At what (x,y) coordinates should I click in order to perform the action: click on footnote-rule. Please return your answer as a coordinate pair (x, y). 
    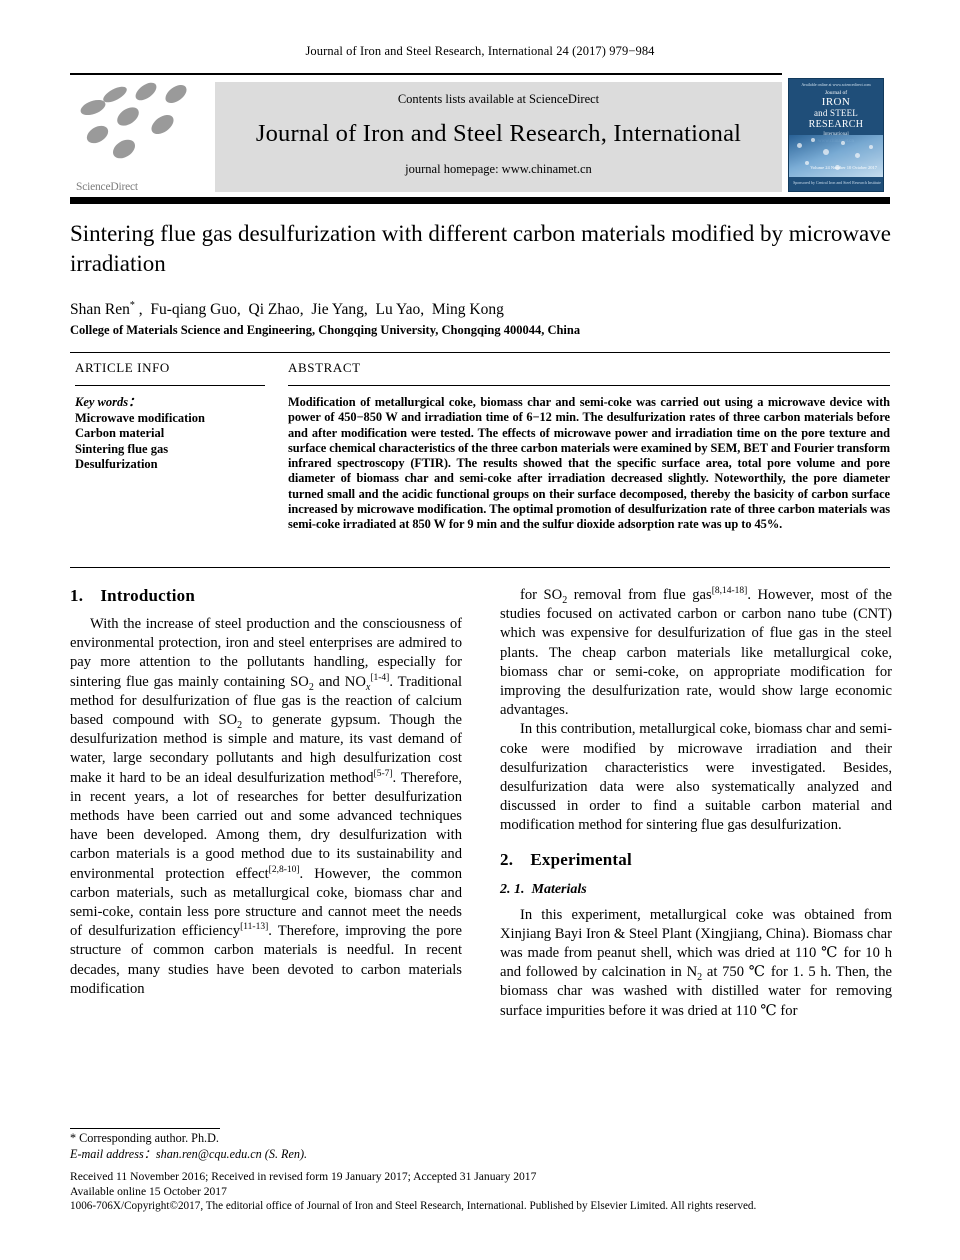
    Looking at the image, I should click on (145, 1128).